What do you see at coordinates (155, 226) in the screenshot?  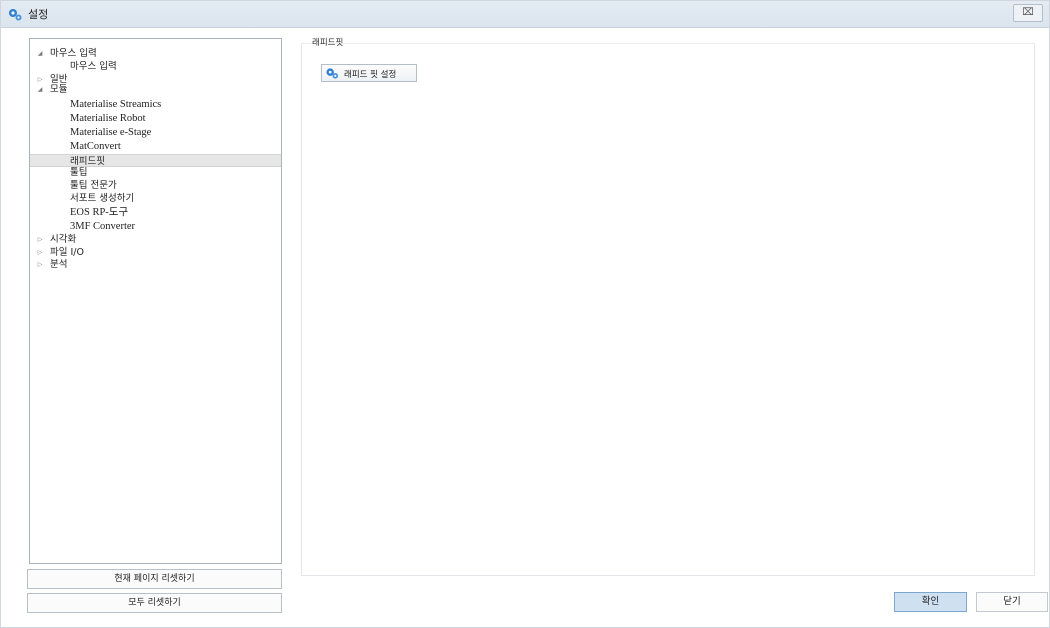 I see `tree-item-3mf-converter: 3MF Converter` at bounding box center [155, 226].